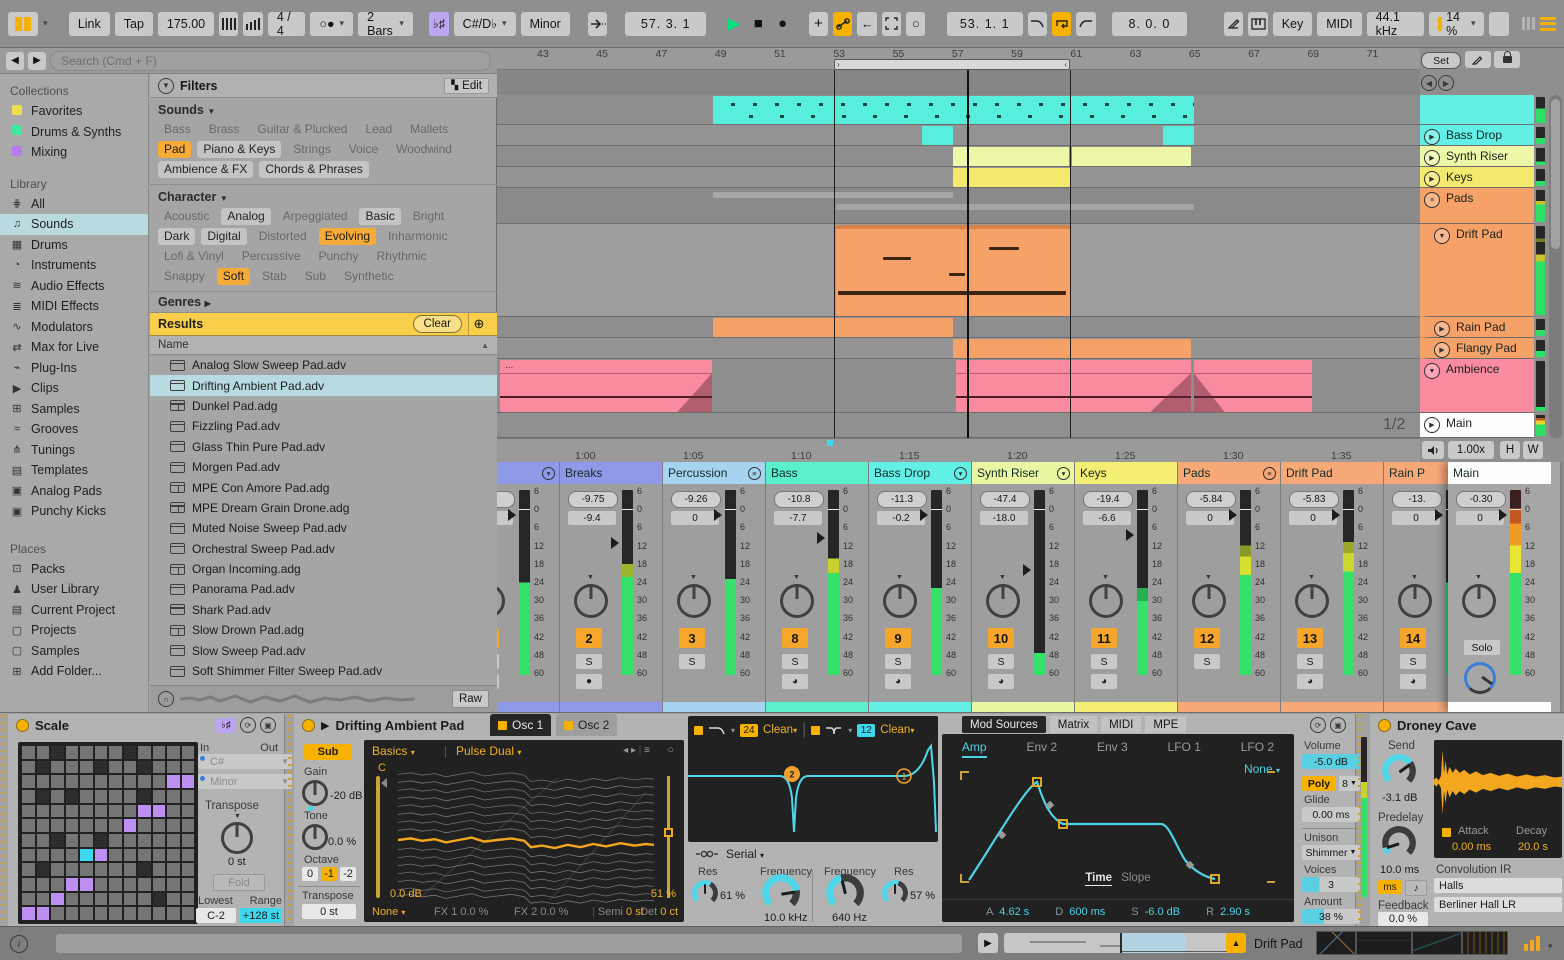  Describe the element at coordinates (315, 837) in the screenshot. I see `tone-knob` at that location.